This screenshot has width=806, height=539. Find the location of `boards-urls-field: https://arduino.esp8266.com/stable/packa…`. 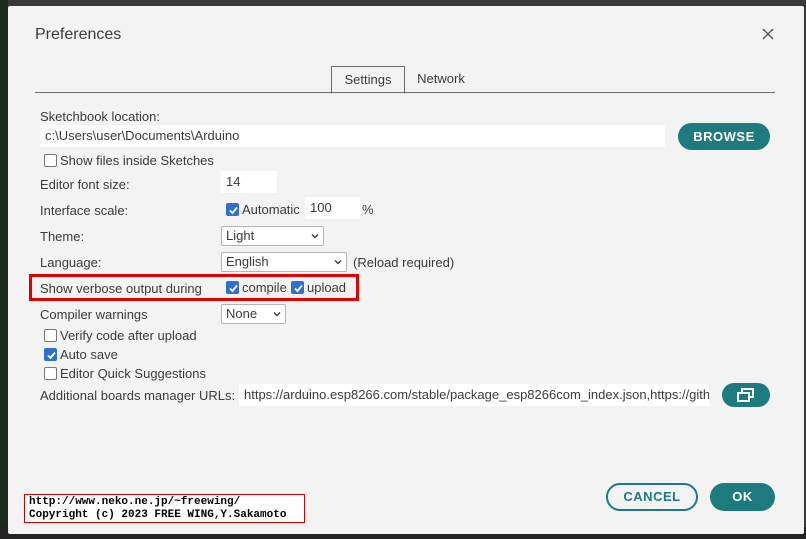

boards-urls-field: https://arduino.esp8266.com/stable/packa… is located at coordinates (474, 395).